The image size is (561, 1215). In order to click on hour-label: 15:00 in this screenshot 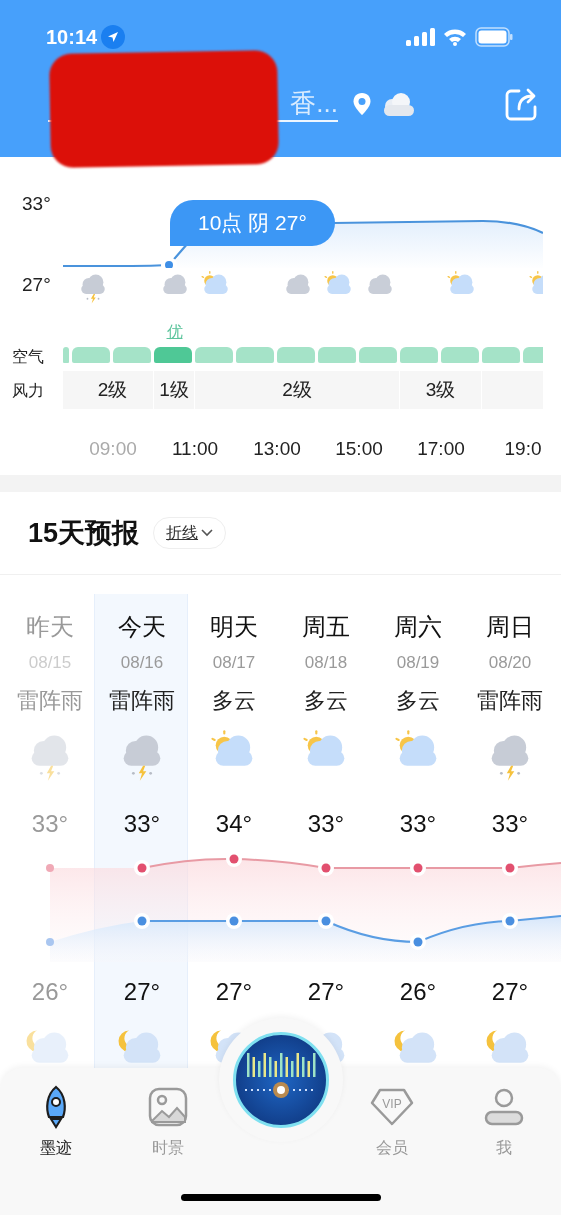, I will do `click(359, 448)`.